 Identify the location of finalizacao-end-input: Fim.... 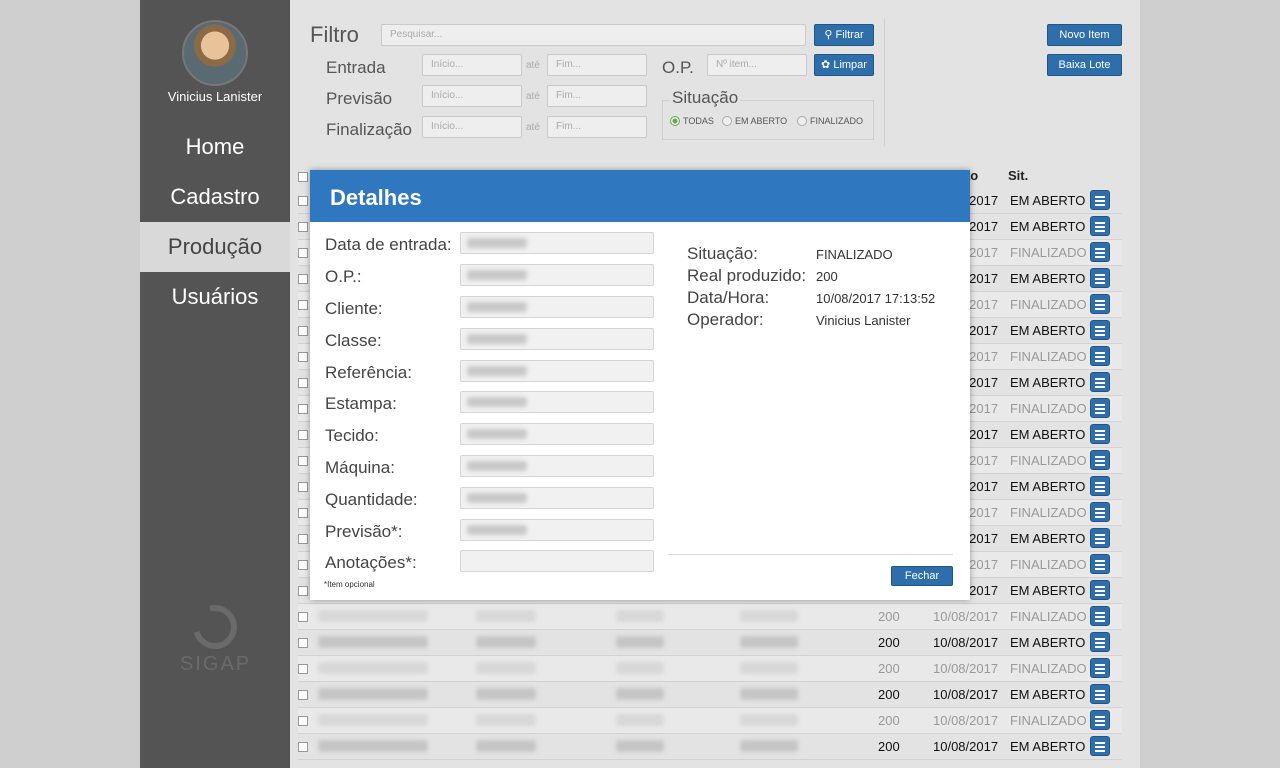
(597, 127).